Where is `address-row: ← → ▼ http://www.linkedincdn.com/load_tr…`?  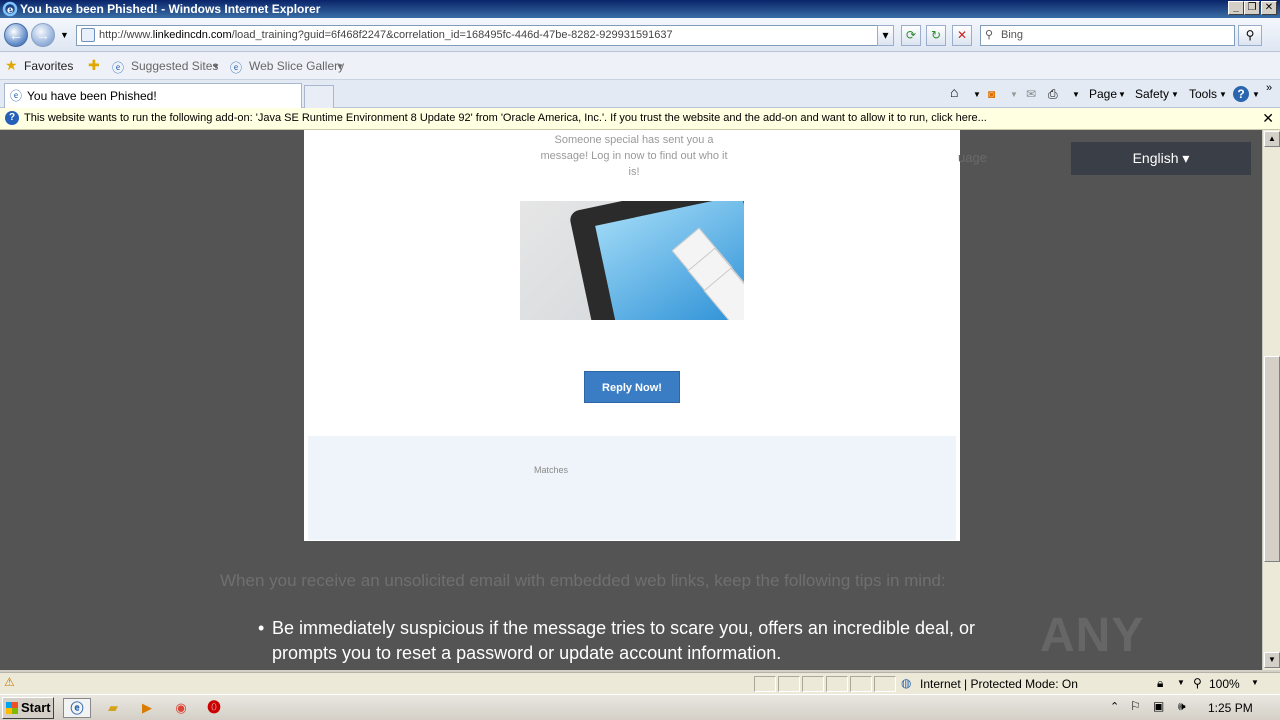 address-row: ← → ▼ http://www.linkedincdn.com/load_tr… is located at coordinates (640, 35).